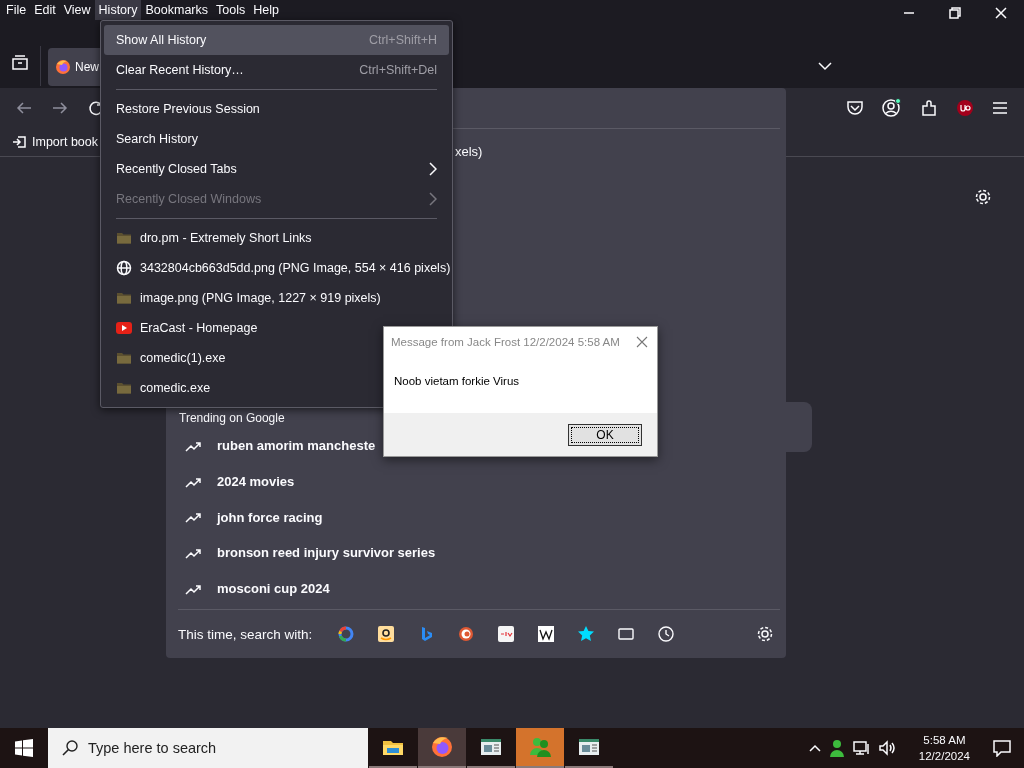 Image resolution: width=1024 pixels, height=768 pixels. Describe the element at coordinates (505, 341) in the screenshot. I see `dialog-title: Message from Jack Frost 12/2/2024 5:58 AM` at that location.